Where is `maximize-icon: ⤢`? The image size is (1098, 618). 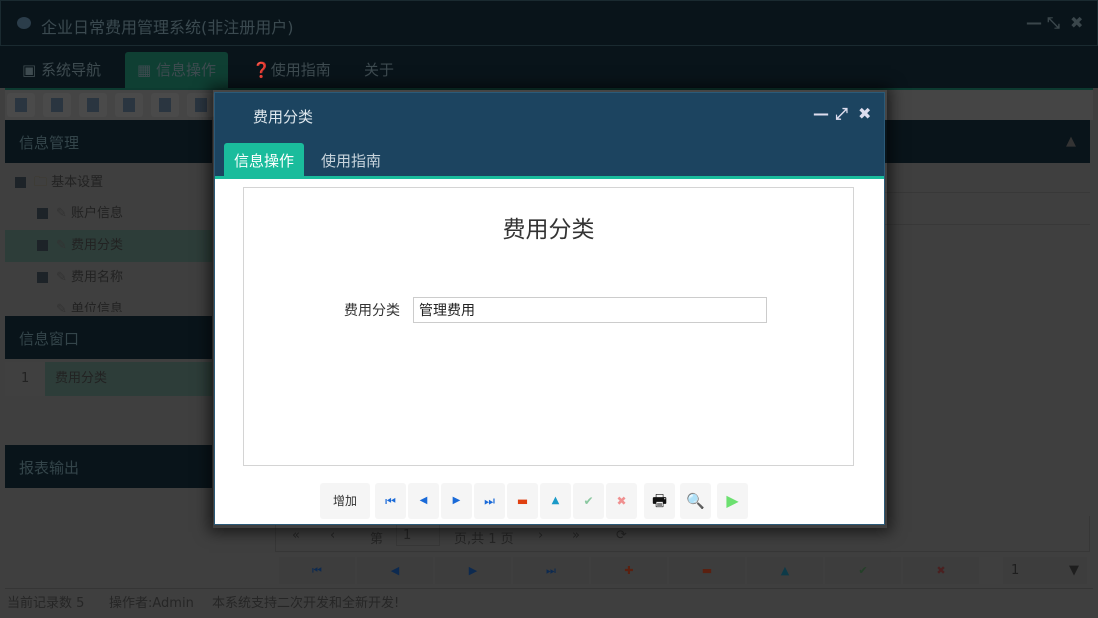 maximize-icon: ⤢ is located at coordinates (841, 114).